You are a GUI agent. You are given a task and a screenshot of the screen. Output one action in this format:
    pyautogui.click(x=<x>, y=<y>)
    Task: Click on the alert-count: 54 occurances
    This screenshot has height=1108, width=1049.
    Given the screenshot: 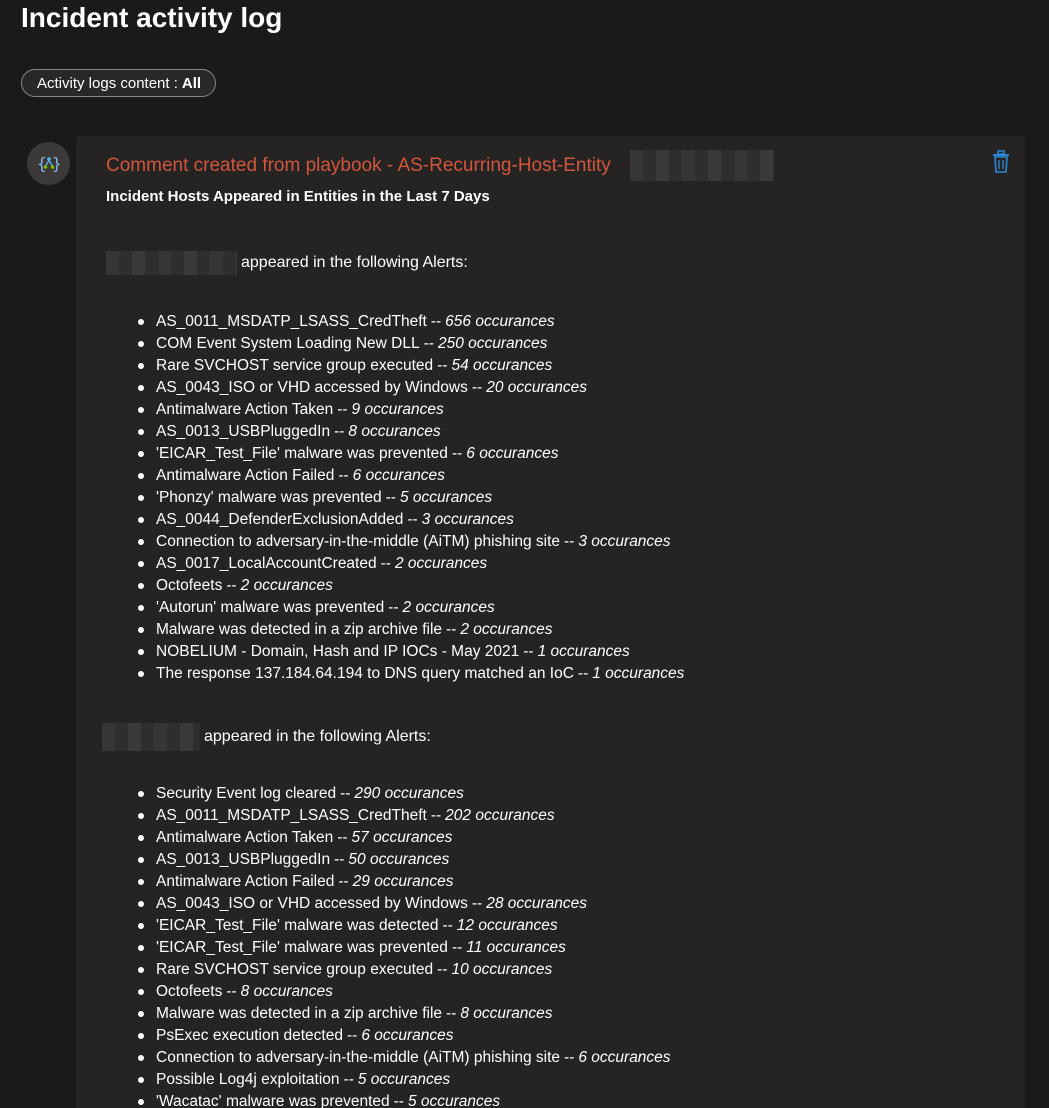 What is the action you would take?
    pyautogui.click(x=502, y=365)
    